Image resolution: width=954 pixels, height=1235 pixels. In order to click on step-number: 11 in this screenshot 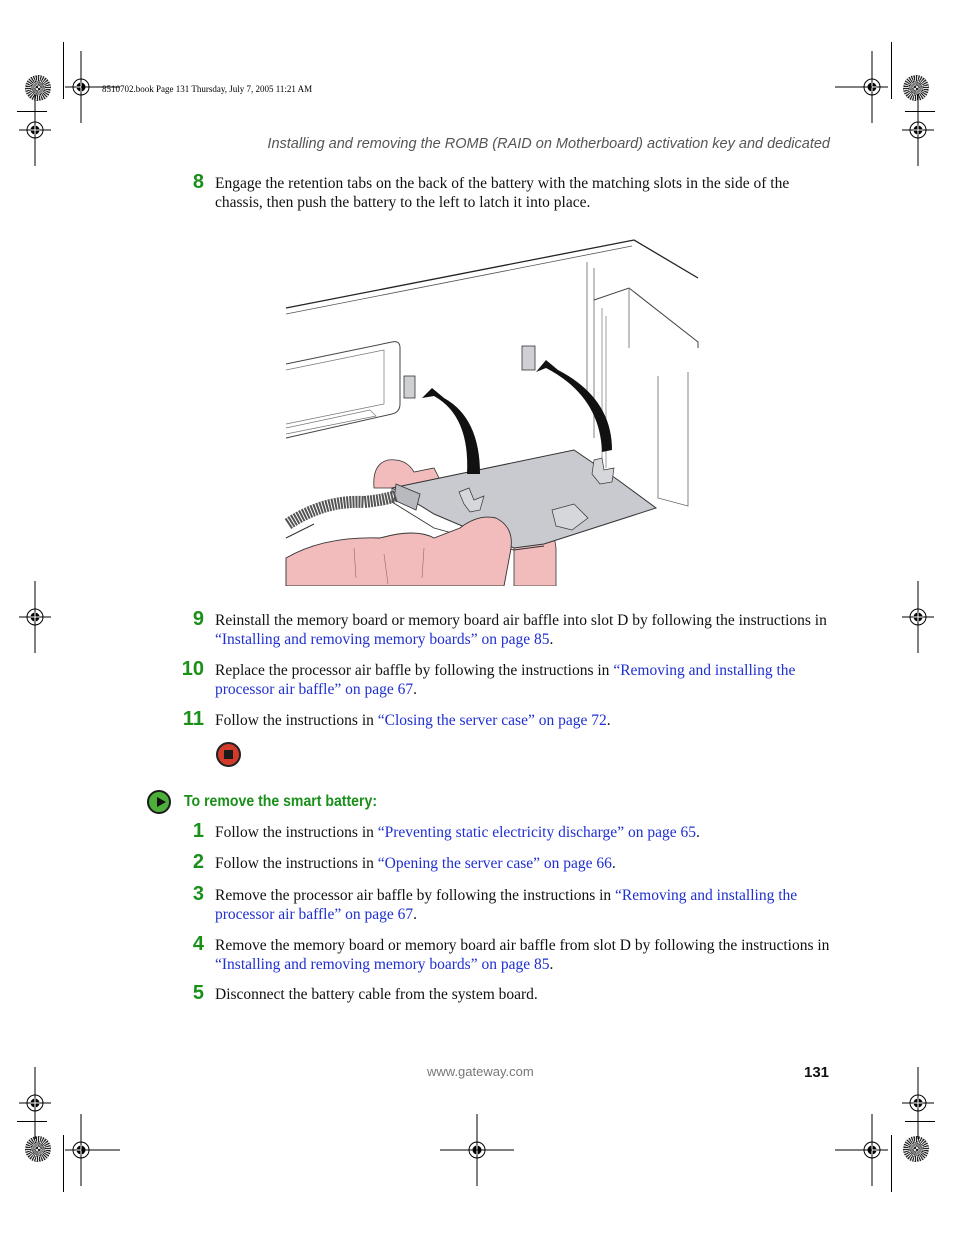, I will do `click(193, 719)`.